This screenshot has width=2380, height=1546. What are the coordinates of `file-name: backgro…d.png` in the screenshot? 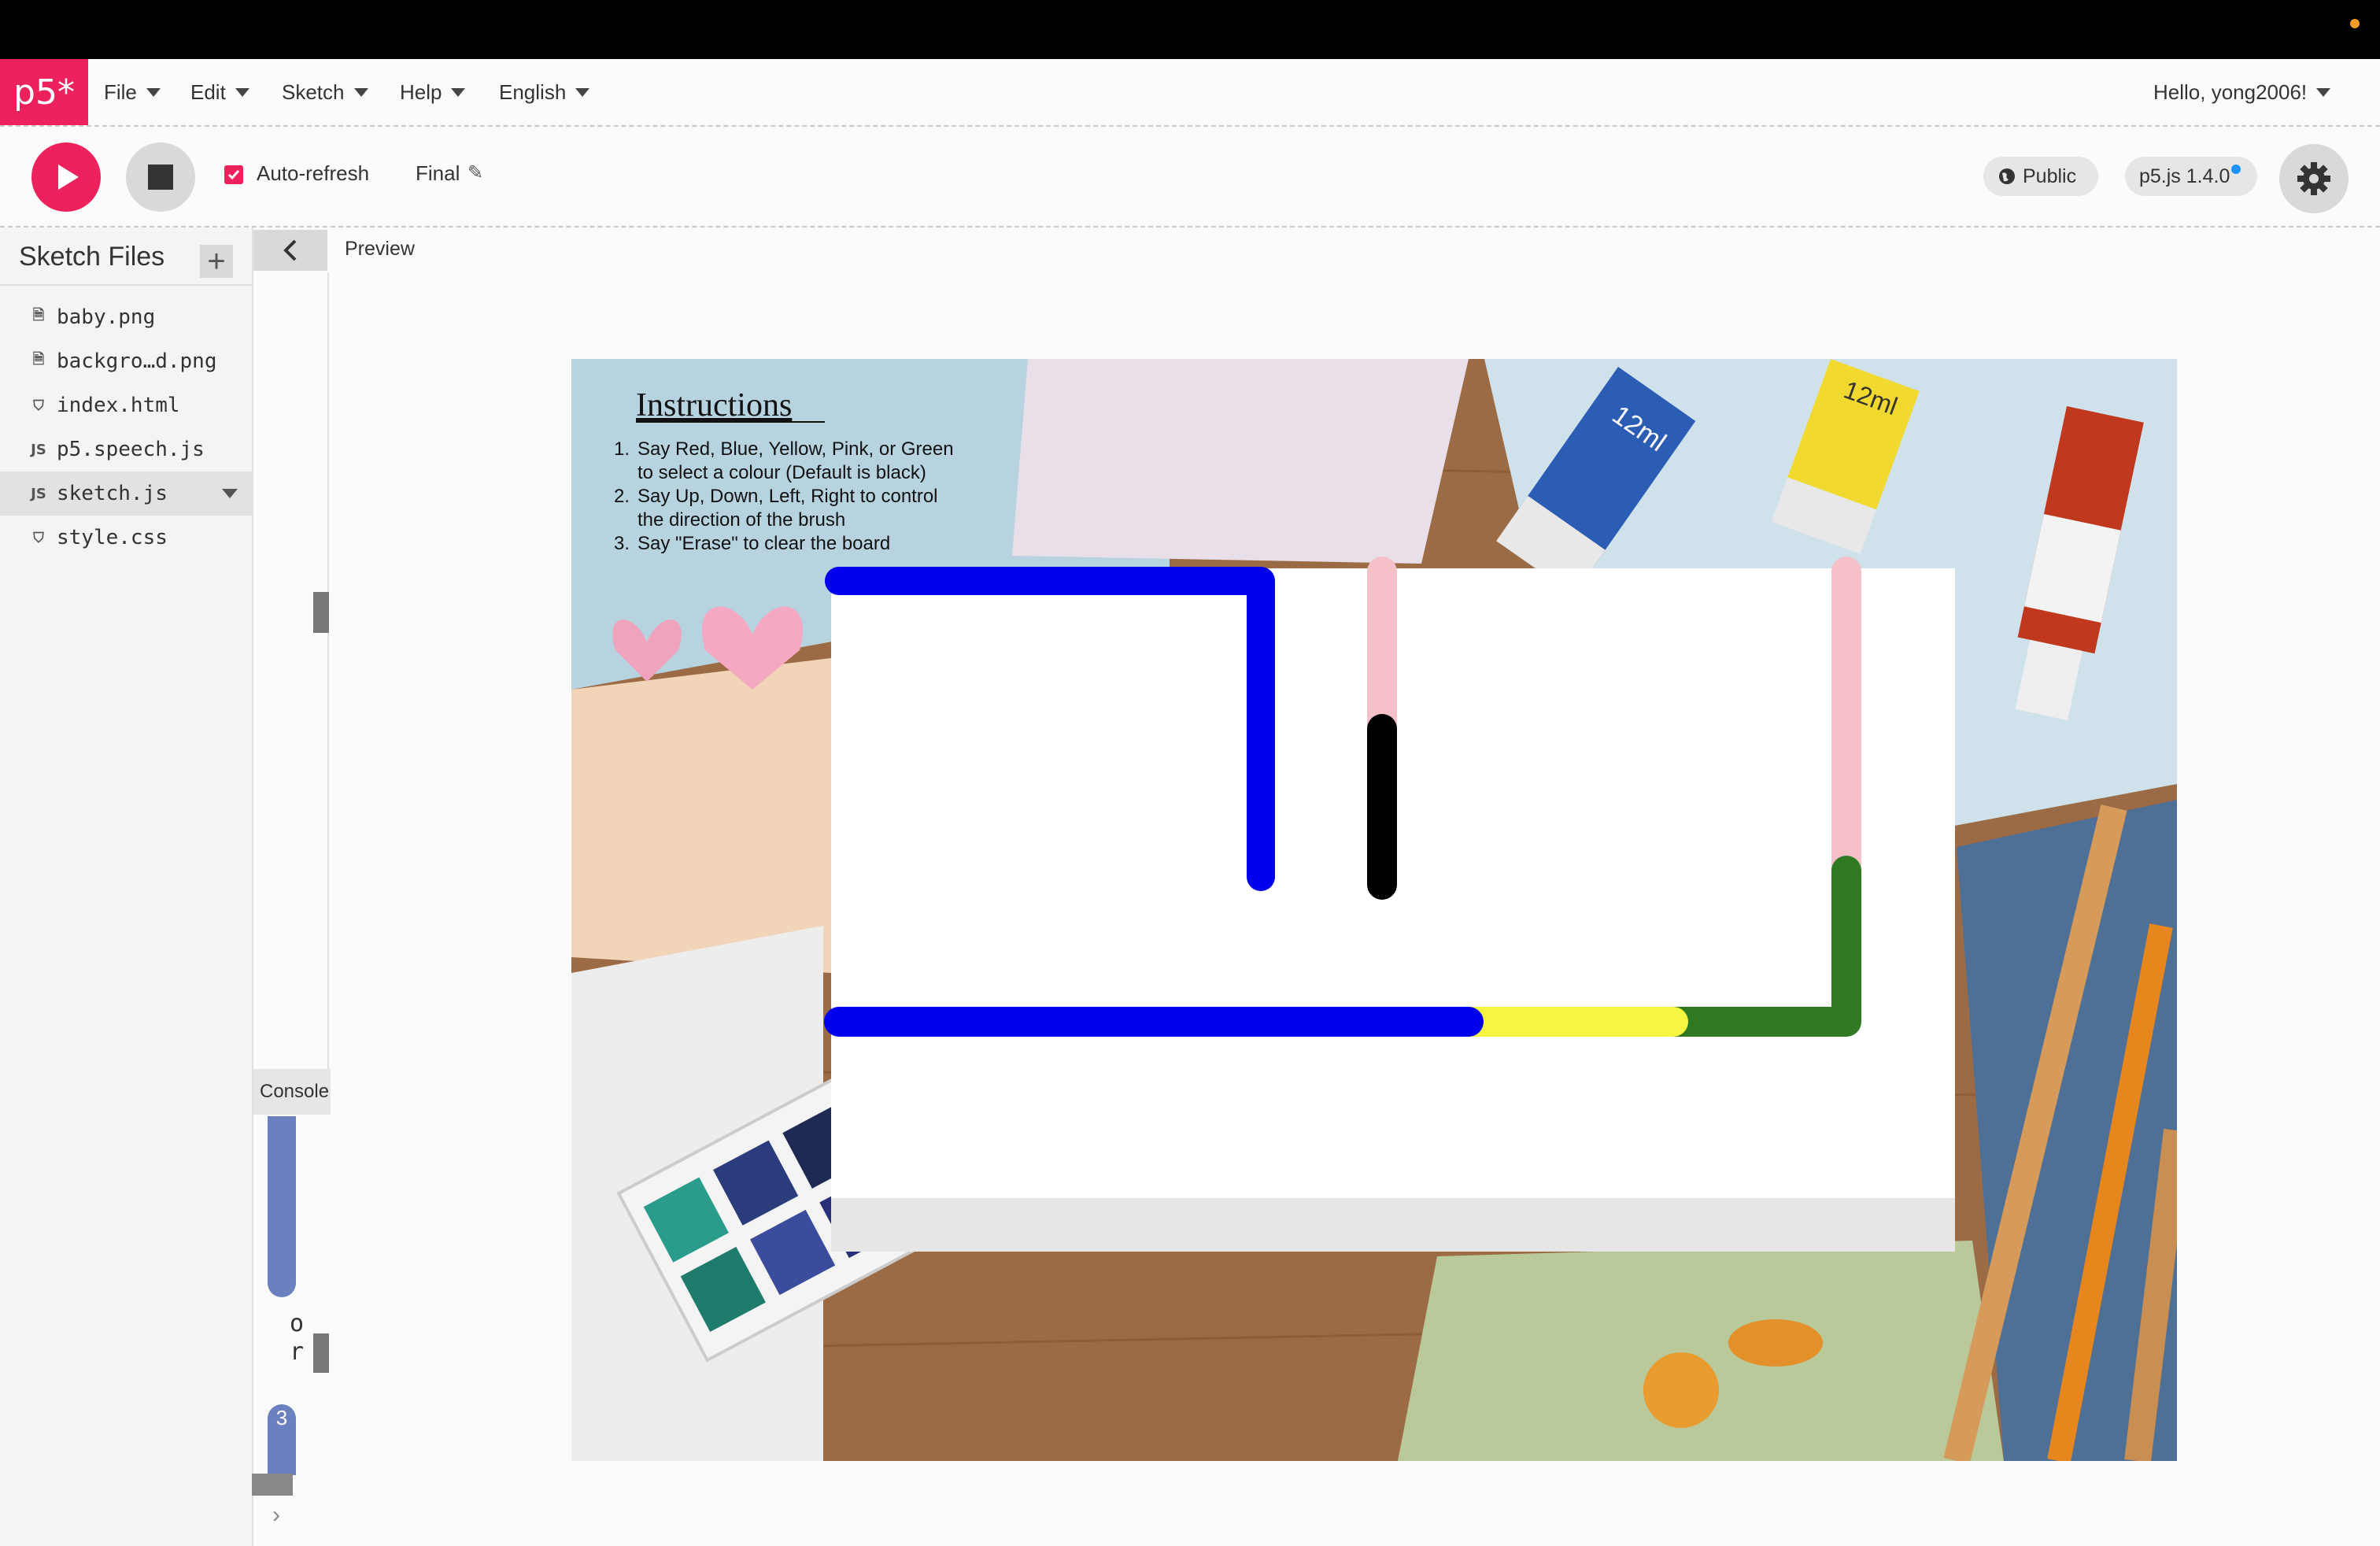 It's located at (137, 361).